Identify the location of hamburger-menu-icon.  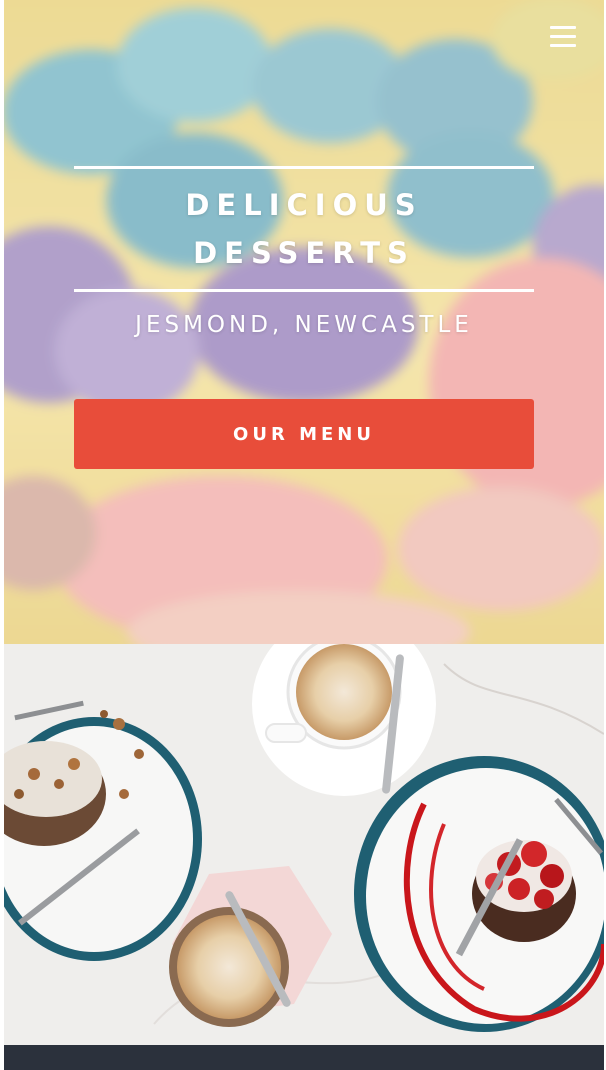
(563, 37).